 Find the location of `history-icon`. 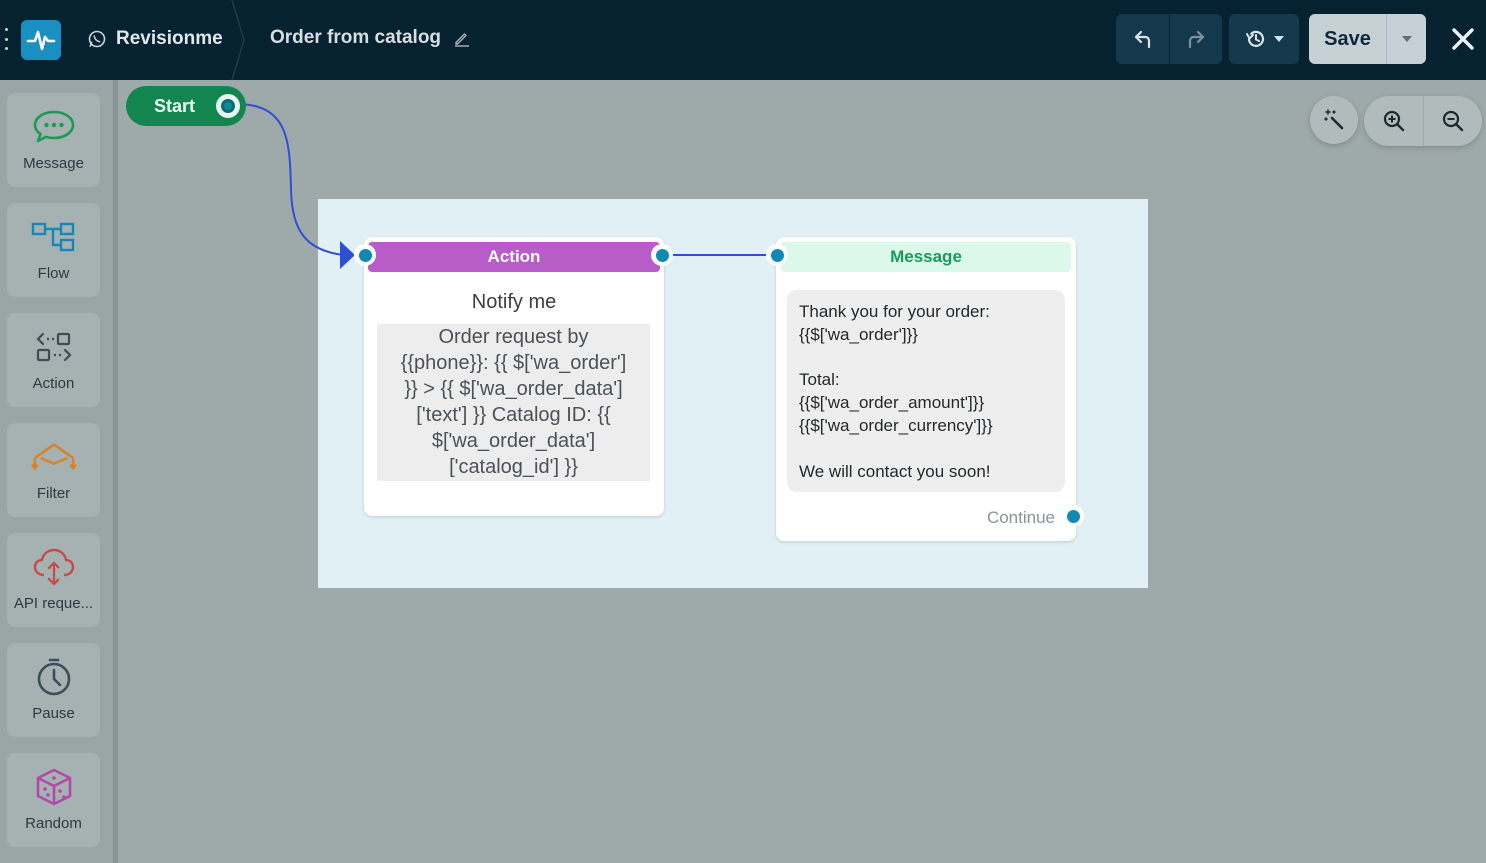

history-icon is located at coordinates (1255, 38).